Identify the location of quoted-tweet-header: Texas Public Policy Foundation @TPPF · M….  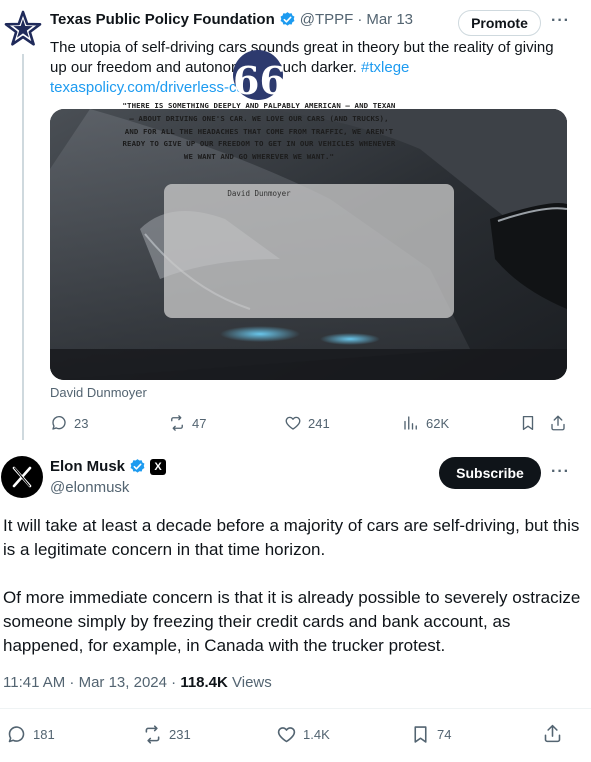
(231, 19).